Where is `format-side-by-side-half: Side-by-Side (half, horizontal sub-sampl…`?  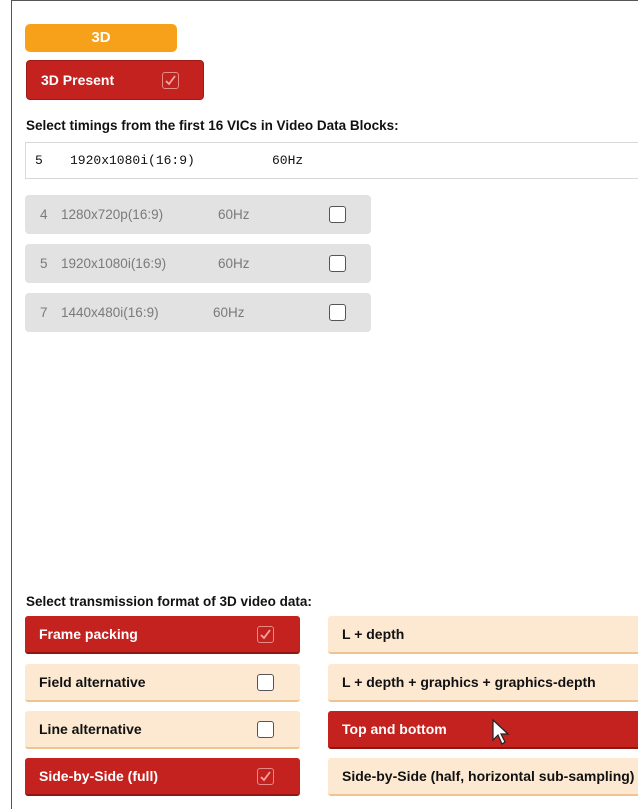
format-side-by-side-half: Side-by-Side (half, horizontal sub-sampl… is located at coordinates (483, 777).